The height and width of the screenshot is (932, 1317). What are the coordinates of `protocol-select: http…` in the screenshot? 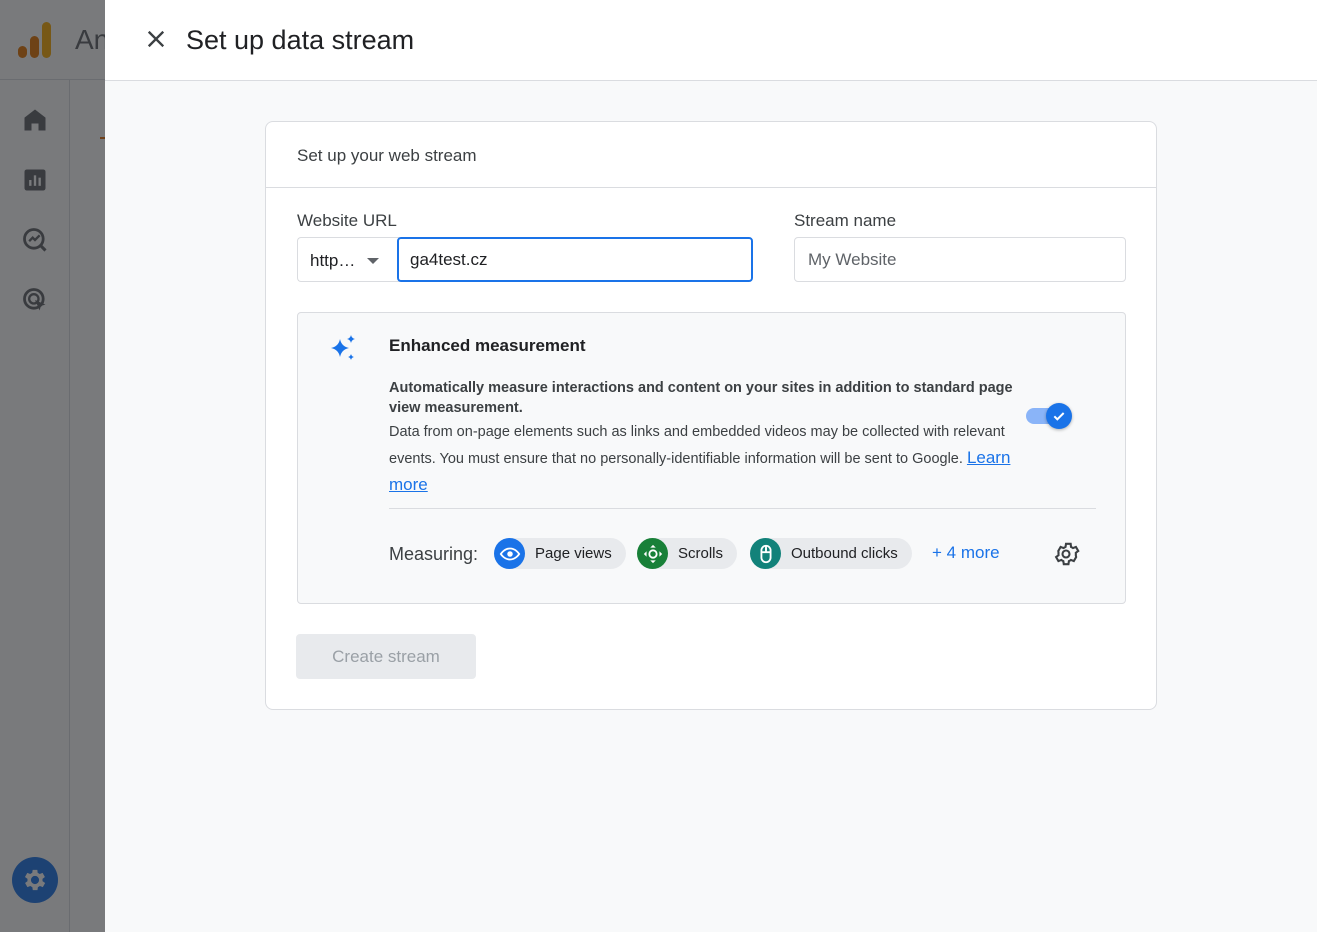 It's located at (348, 259).